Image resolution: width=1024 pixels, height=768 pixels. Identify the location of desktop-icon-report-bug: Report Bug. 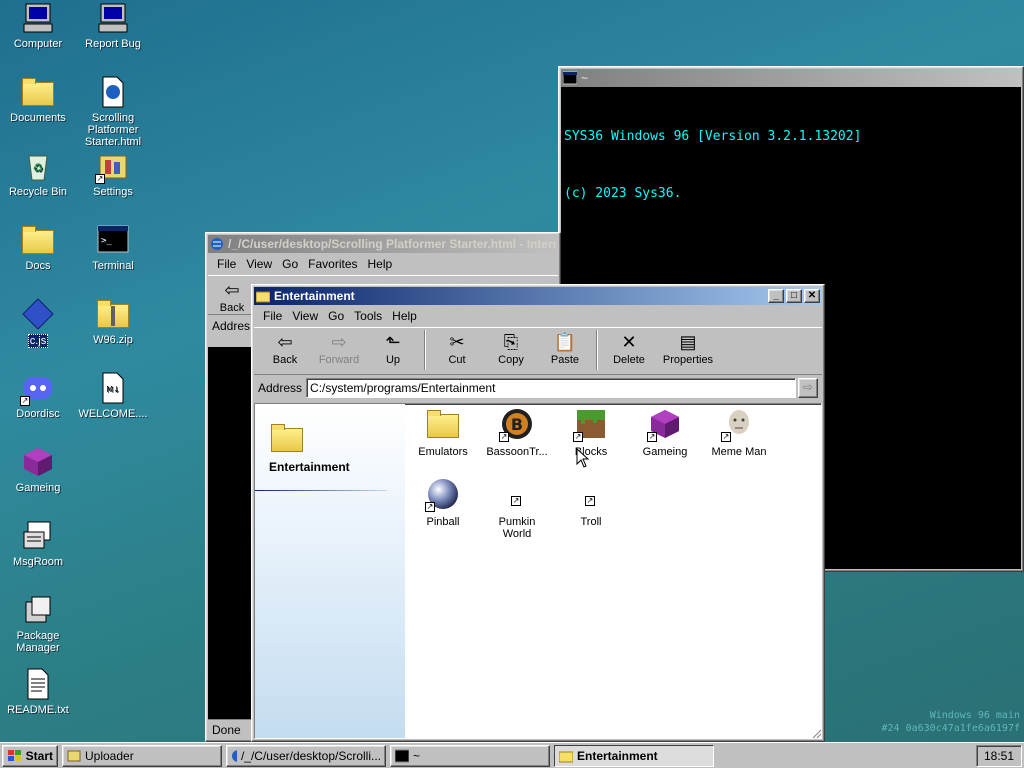
(113, 26).